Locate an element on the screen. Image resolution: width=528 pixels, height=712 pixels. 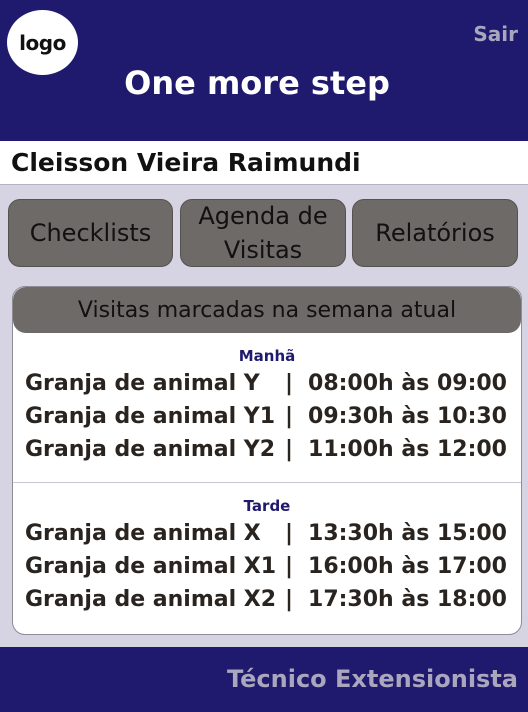
period-divider is located at coordinates (267, 482).